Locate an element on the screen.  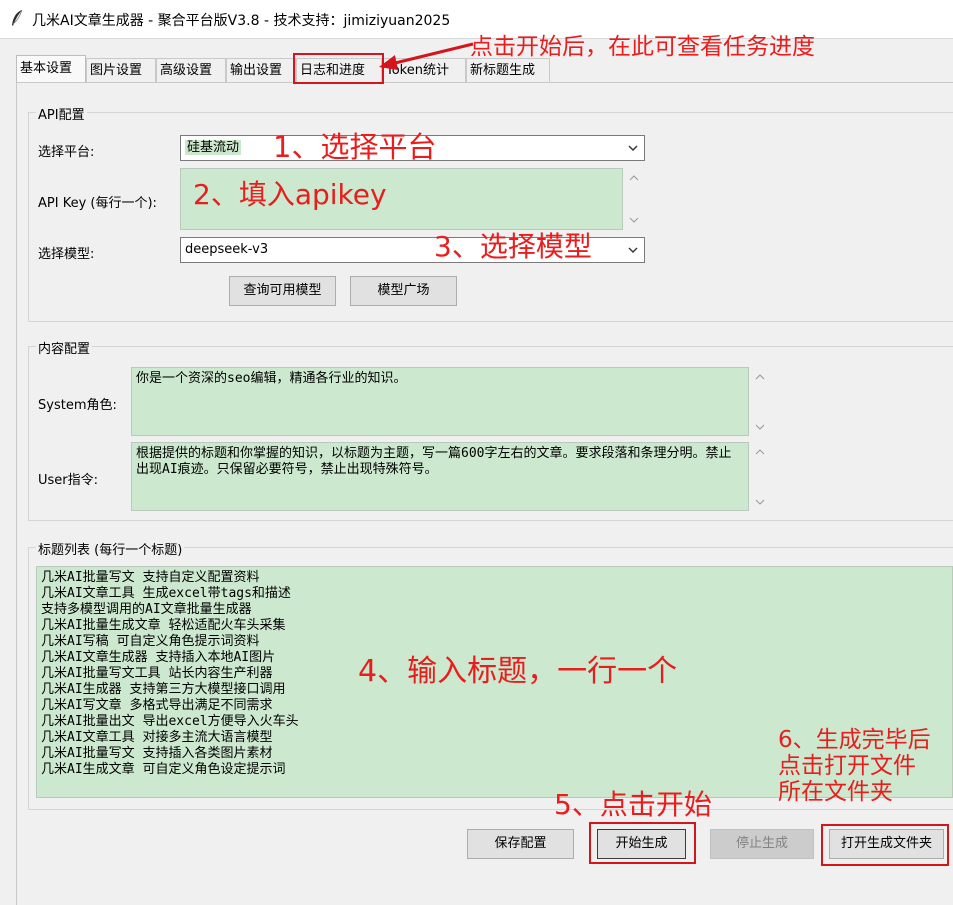
titles-group-title: 标题列表 (每行一个标题) is located at coordinates (110, 548).